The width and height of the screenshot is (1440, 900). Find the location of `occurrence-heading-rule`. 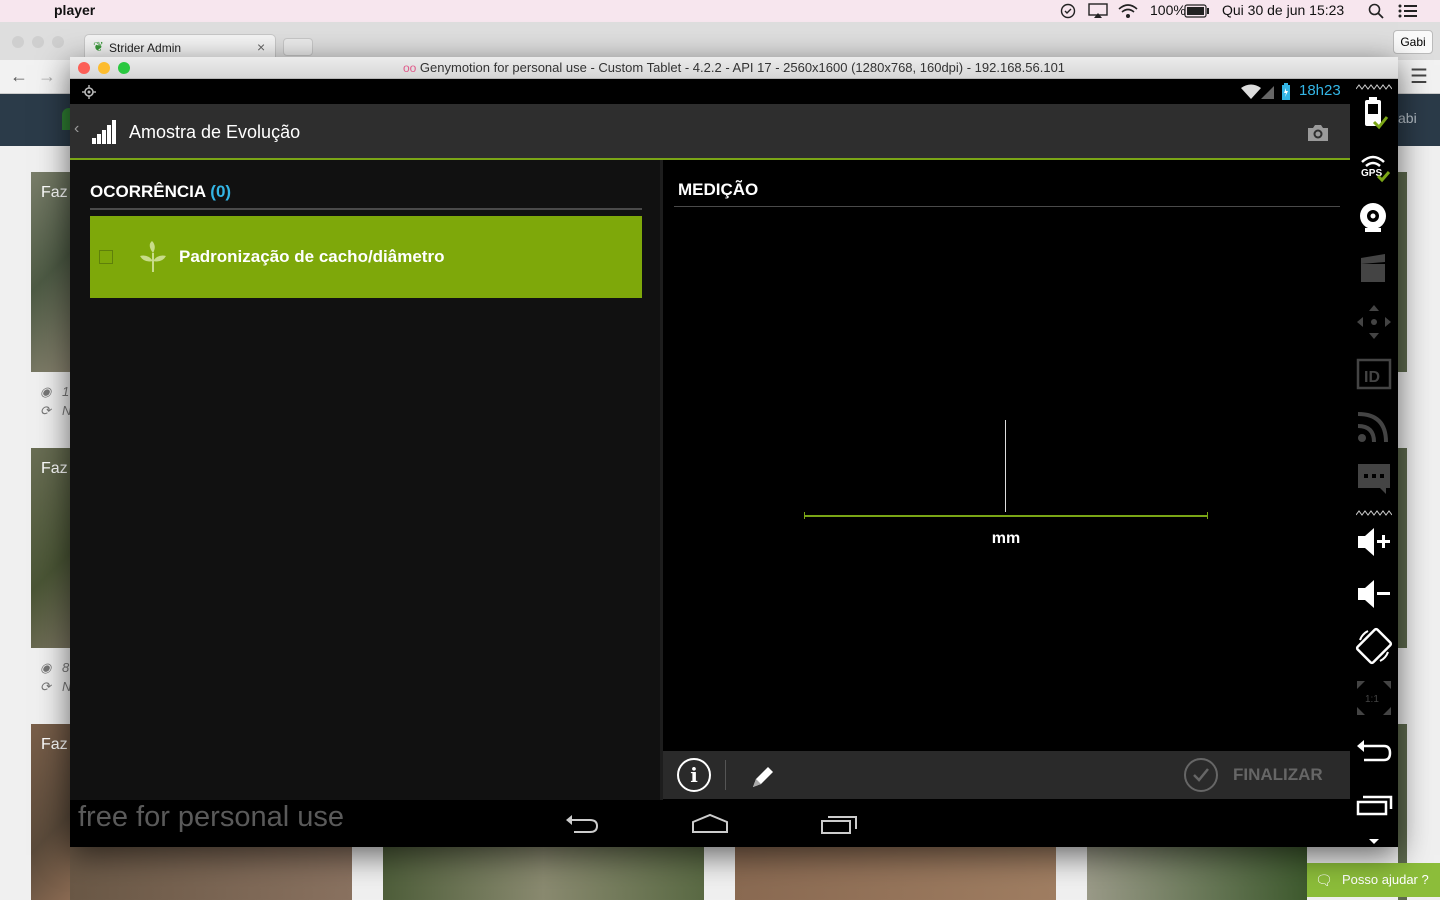

occurrence-heading-rule is located at coordinates (366, 209).